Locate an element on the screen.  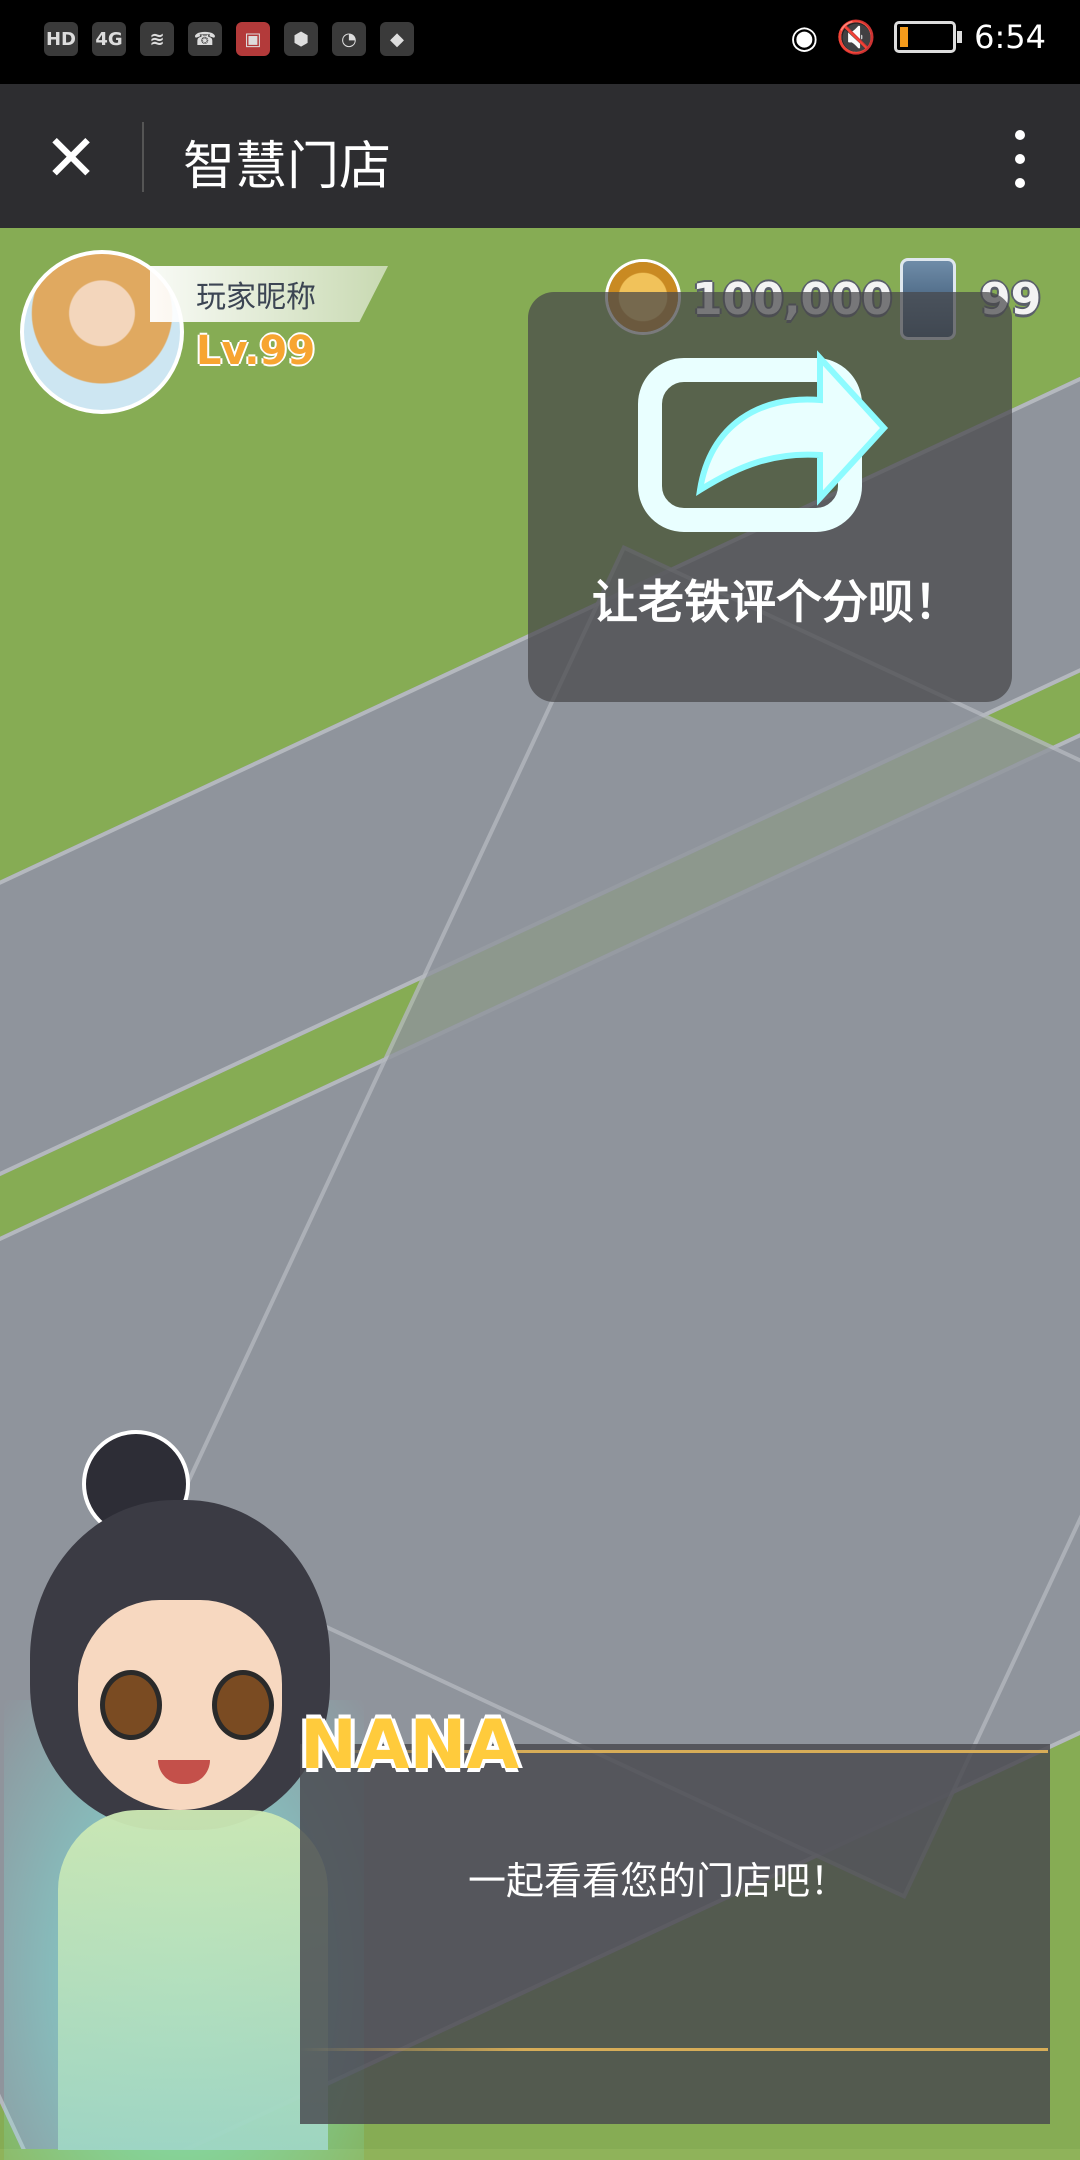
mute-icon: 🔇 is located at coordinates (856, 37).